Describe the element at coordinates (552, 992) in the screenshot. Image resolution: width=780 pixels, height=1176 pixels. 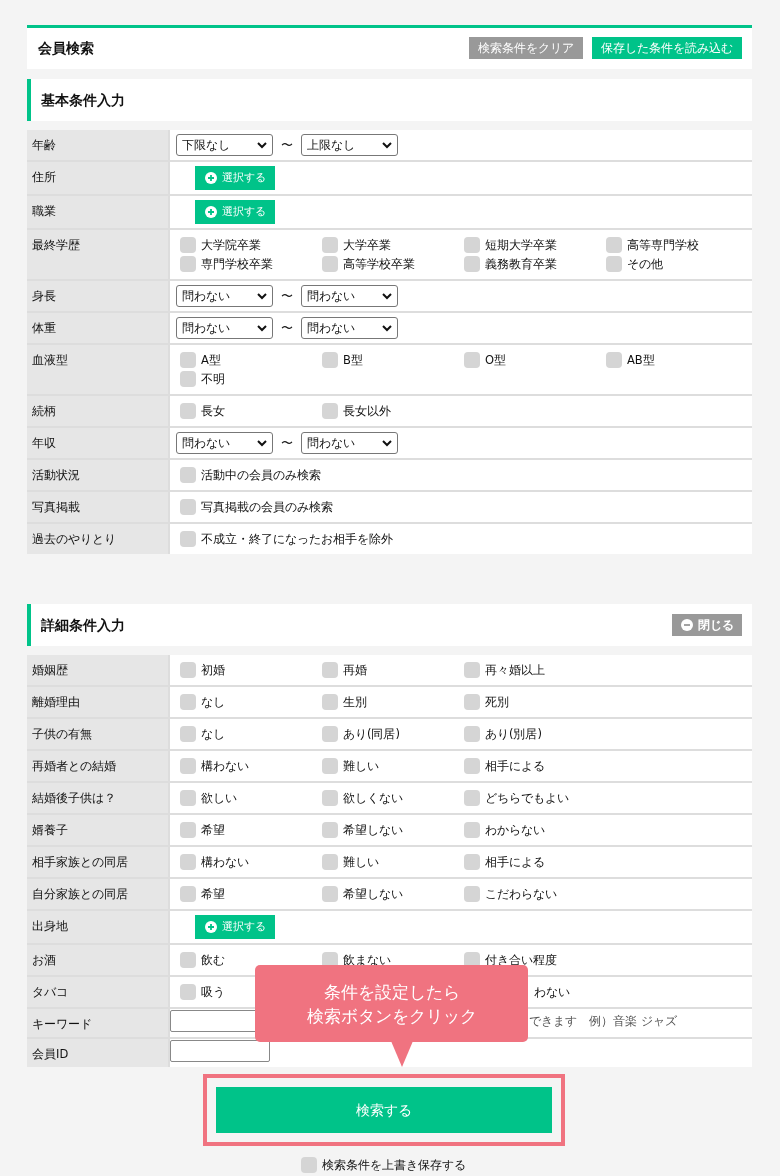
I see `option-label: わない` at that location.